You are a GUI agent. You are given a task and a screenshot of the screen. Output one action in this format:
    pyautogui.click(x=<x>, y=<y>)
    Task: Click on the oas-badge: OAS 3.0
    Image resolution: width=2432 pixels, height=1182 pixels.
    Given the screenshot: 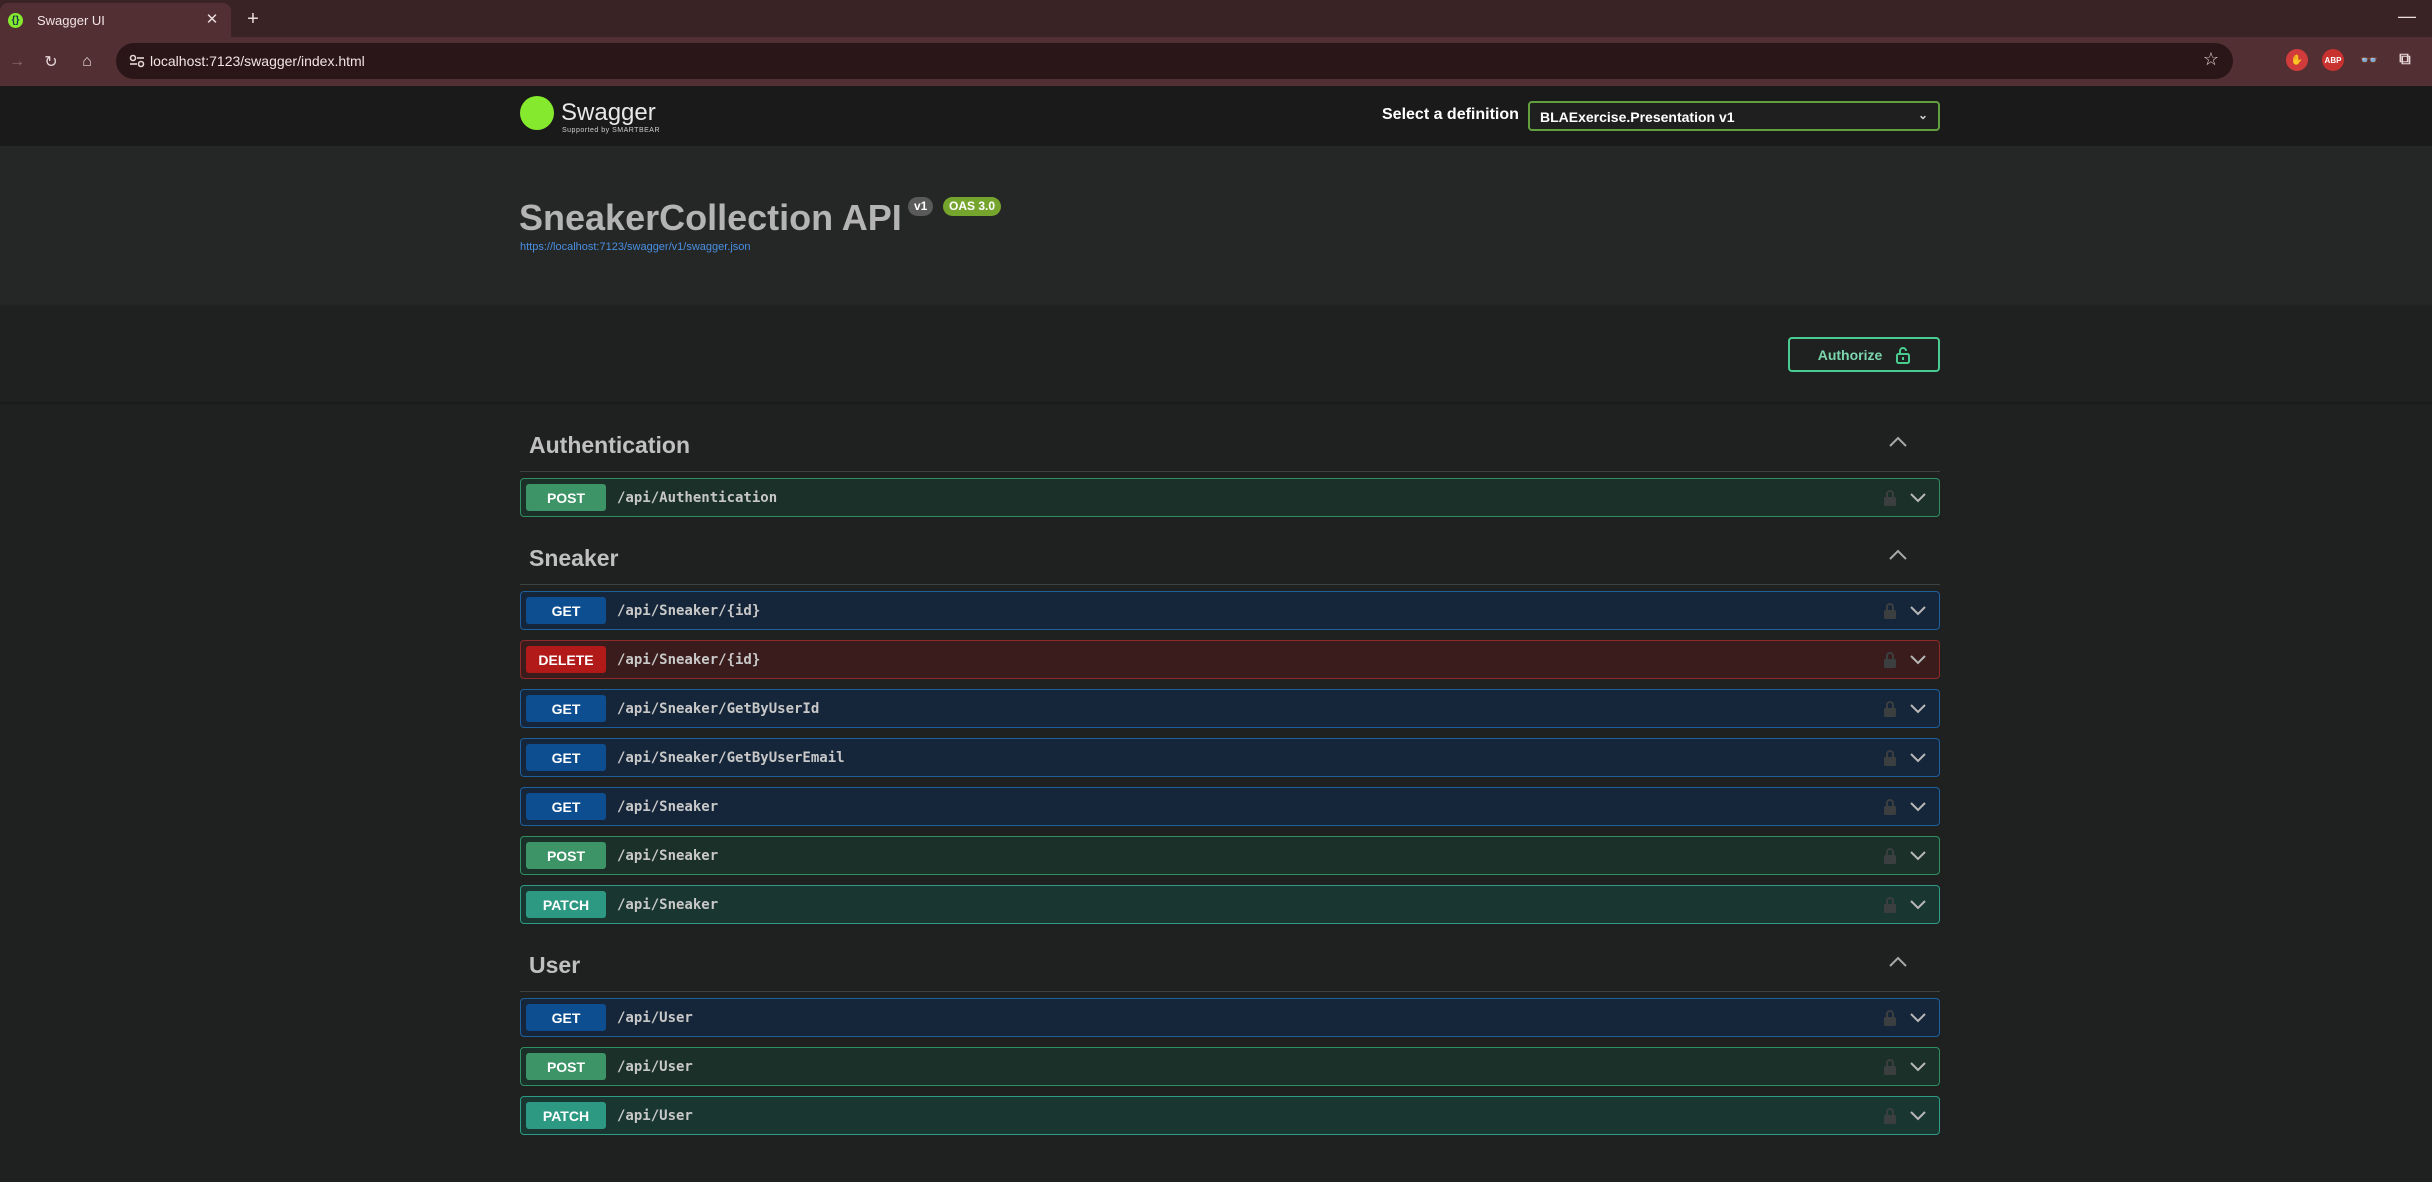 What is the action you would take?
    pyautogui.click(x=972, y=206)
    